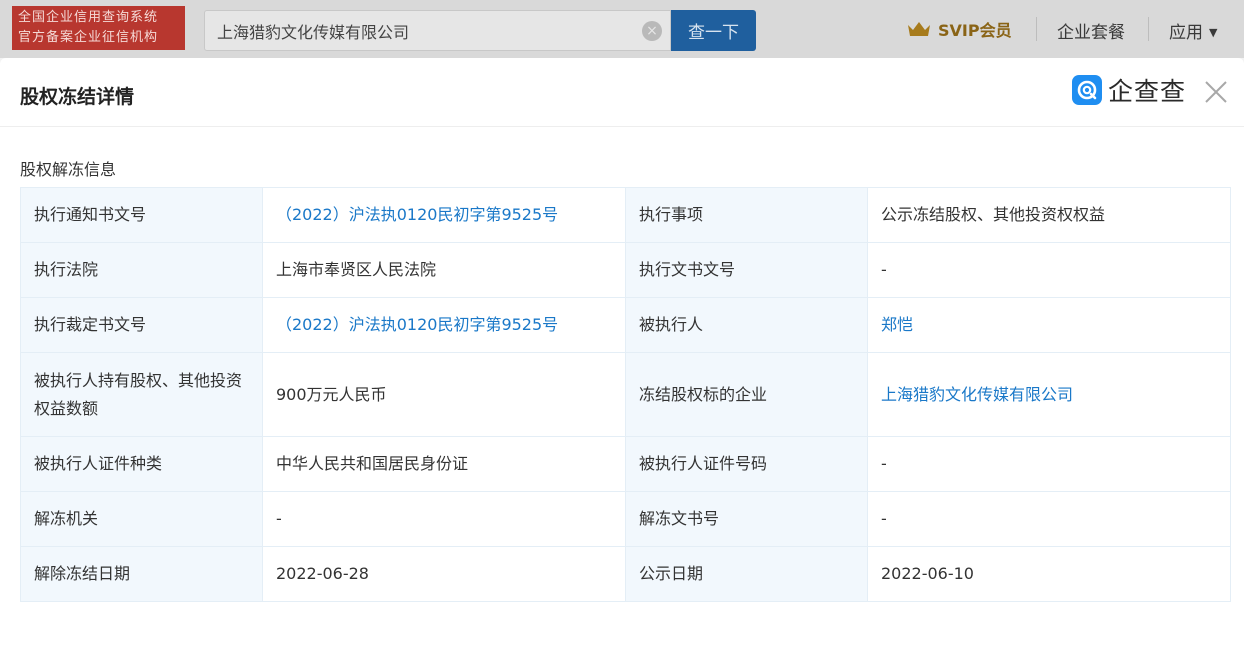  Describe the element at coordinates (444, 464) in the screenshot. I see `field-value: 中华人民共和国居民身份证` at that location.